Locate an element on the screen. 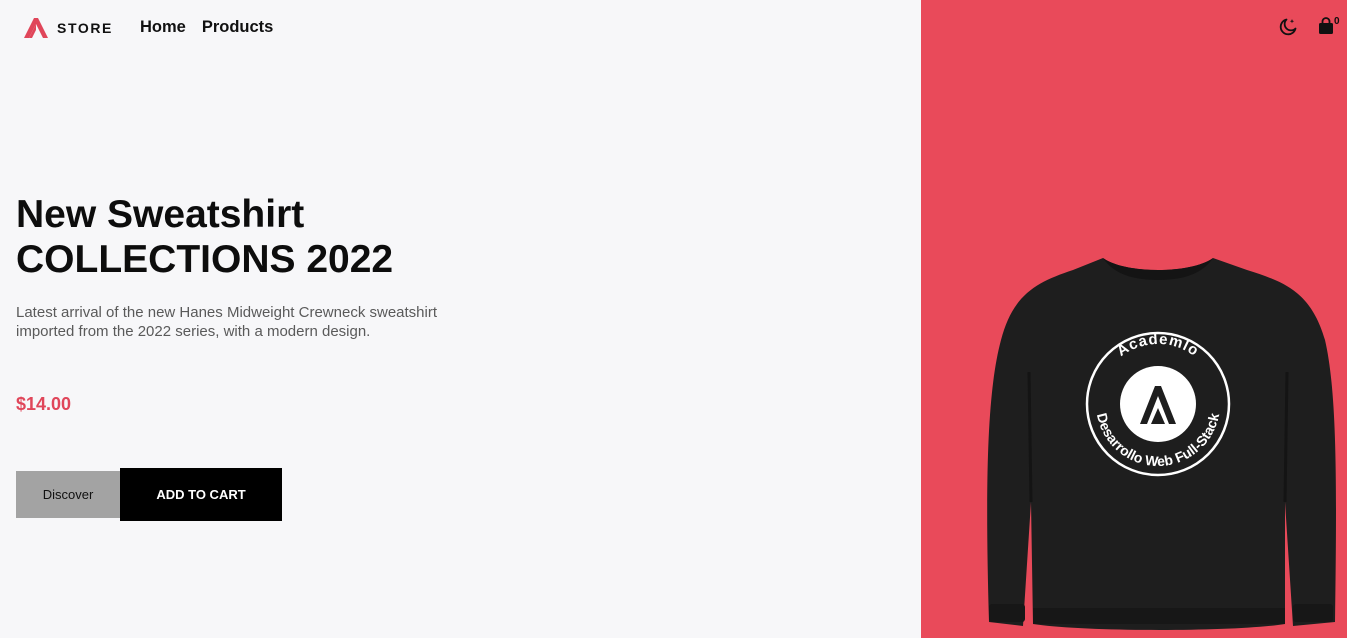 This screenshot has width=1347, height=638. moon-star-icon is located at coordinates (1288, 27).